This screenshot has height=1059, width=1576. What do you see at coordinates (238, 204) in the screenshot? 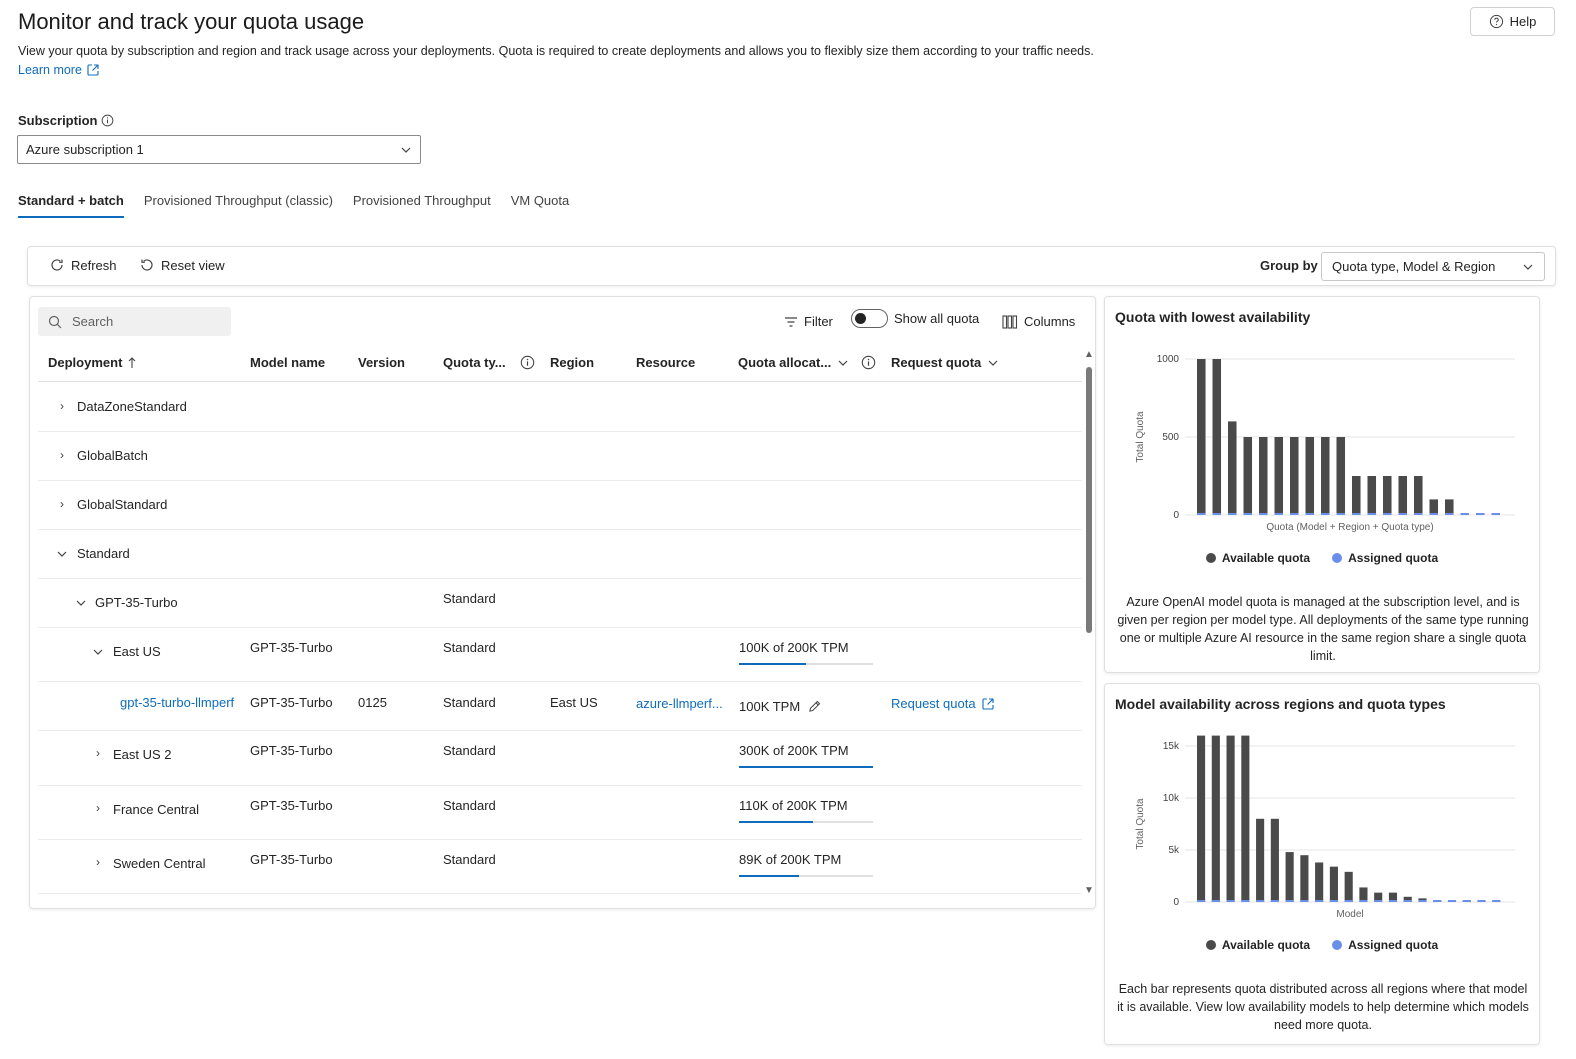
I see `tab-provisioned-classic: Provisioned Throughput (classic)` at bounding box center [238, 204].